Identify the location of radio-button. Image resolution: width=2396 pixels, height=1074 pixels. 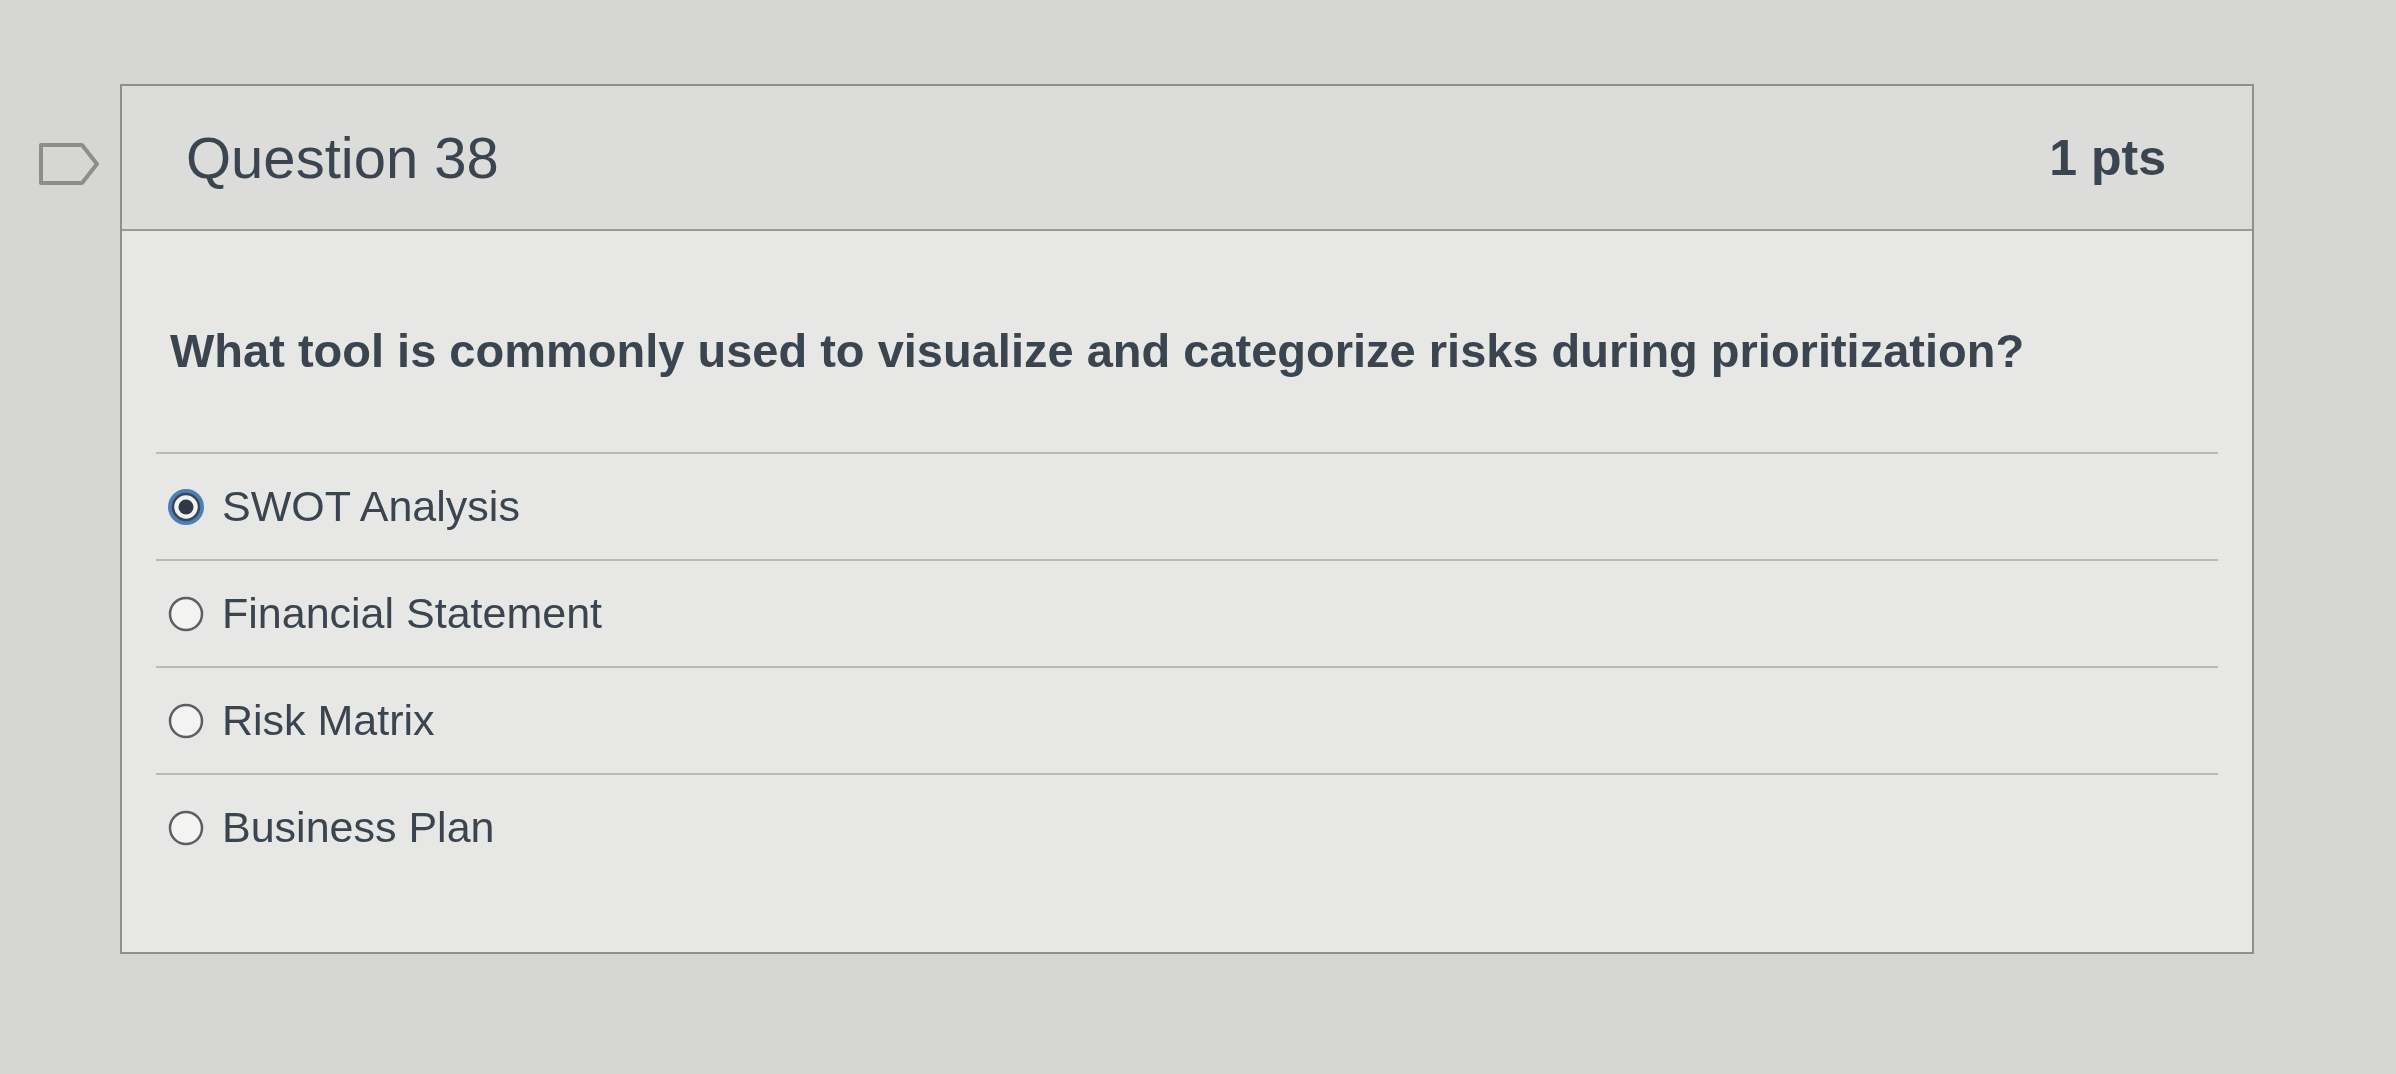
(186, 506).